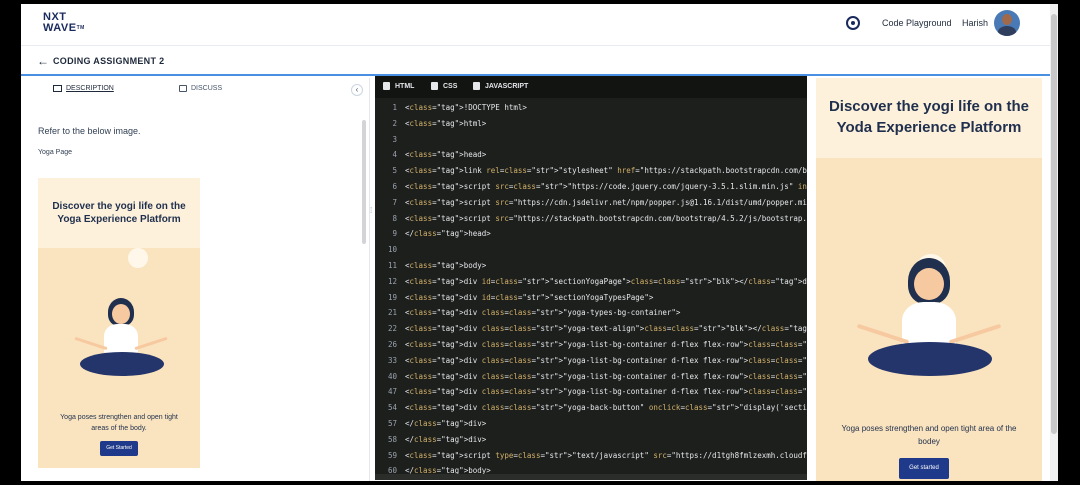 This screenshot has height=485, width=1080. What do you see at coordinates (591, 124) in the screenshot?
I see `code-line: 2 <class="tag">html>` at bounding box center [591, 124].